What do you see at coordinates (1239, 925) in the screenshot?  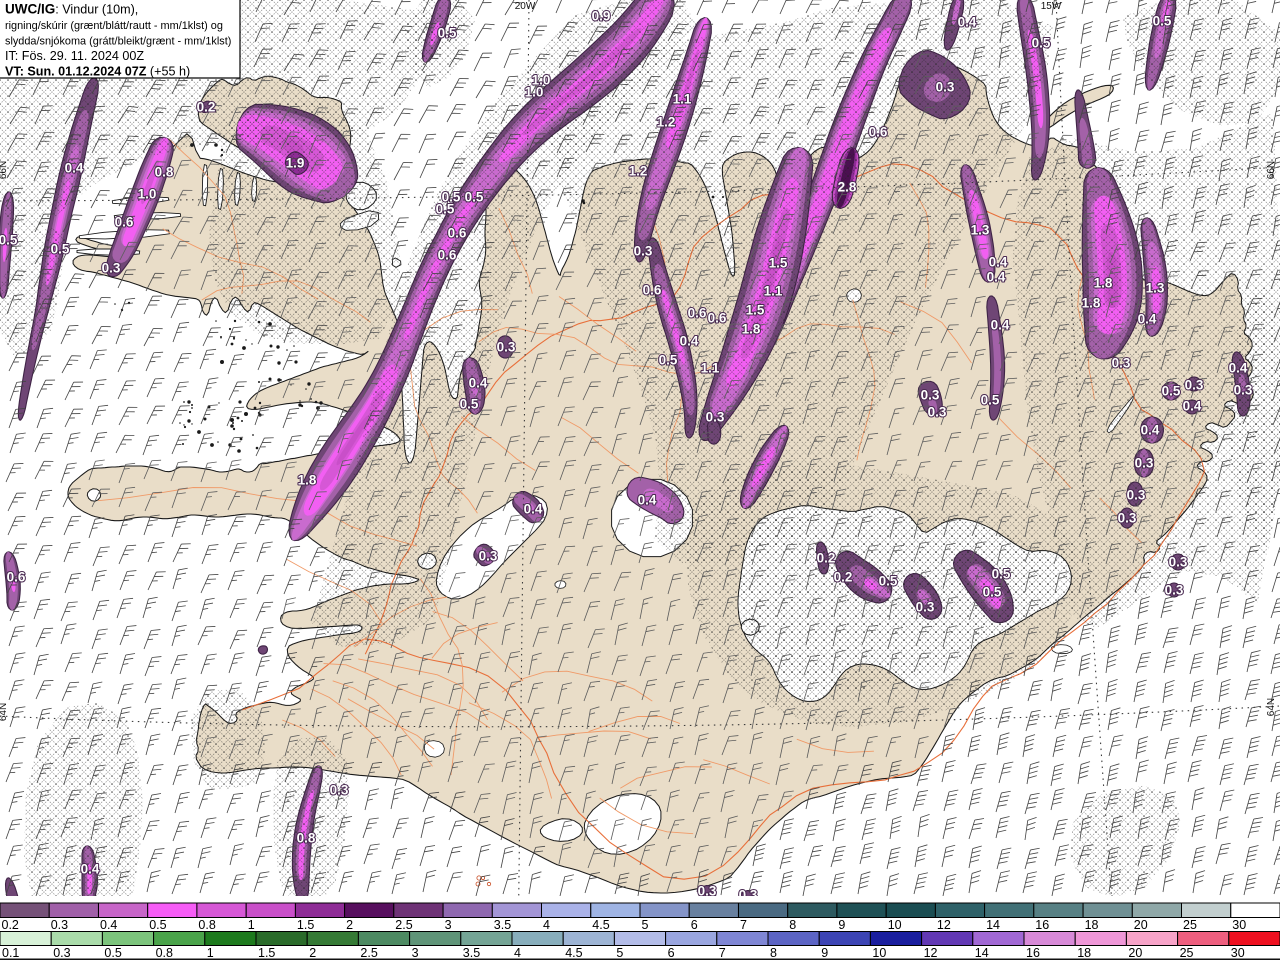 I see `svg-text: 30` at bounding box center [1239, 925].